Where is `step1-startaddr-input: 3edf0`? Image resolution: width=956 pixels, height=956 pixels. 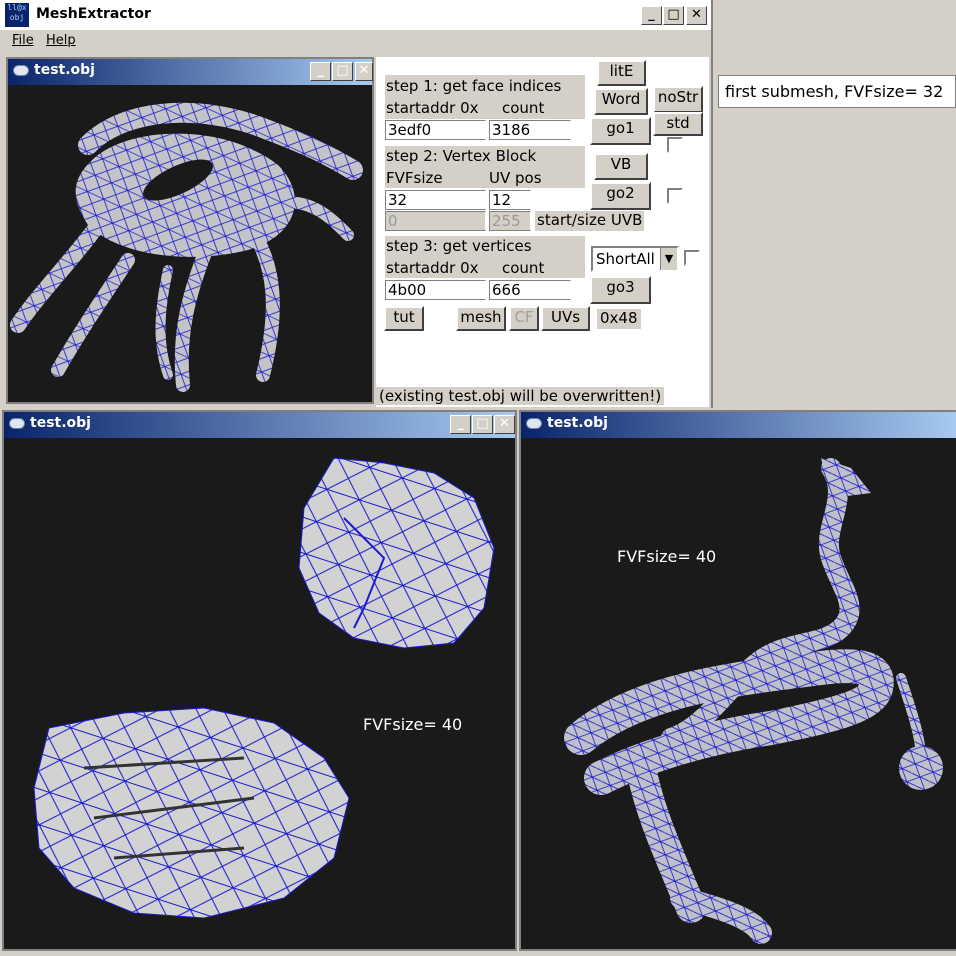 step1-startaddr-input: 3edf0 is located at coordinates (435, 130).